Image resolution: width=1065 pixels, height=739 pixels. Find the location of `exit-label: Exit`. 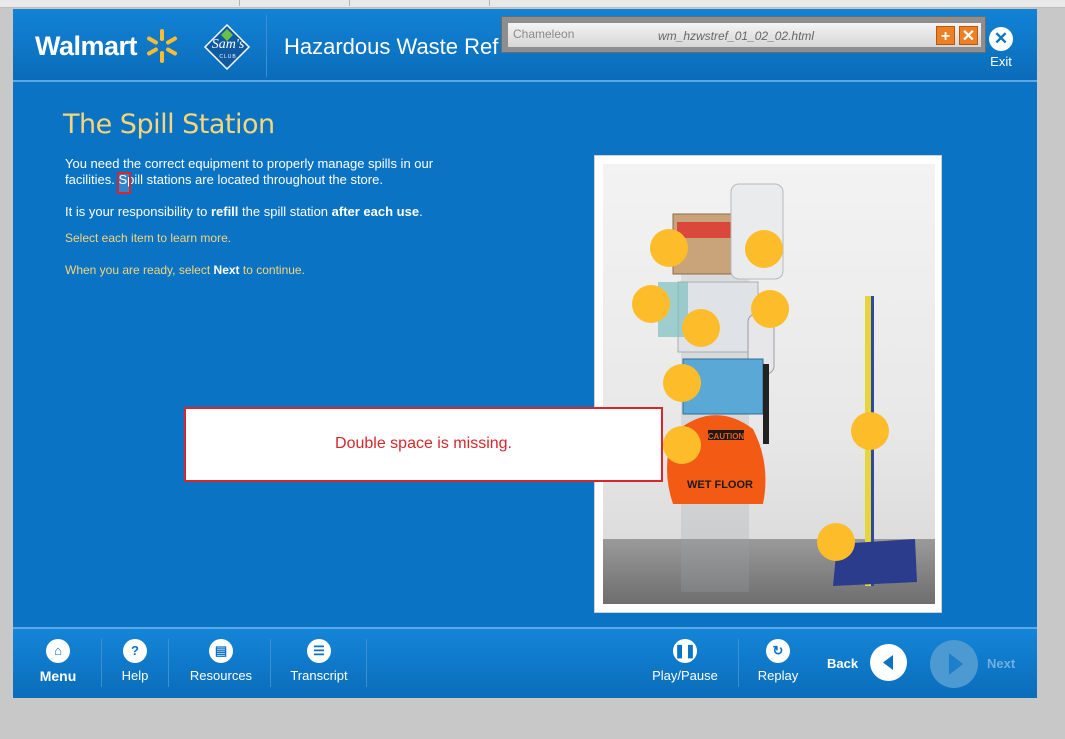

exit-label: Exit is located at coordinates (1001, 61).